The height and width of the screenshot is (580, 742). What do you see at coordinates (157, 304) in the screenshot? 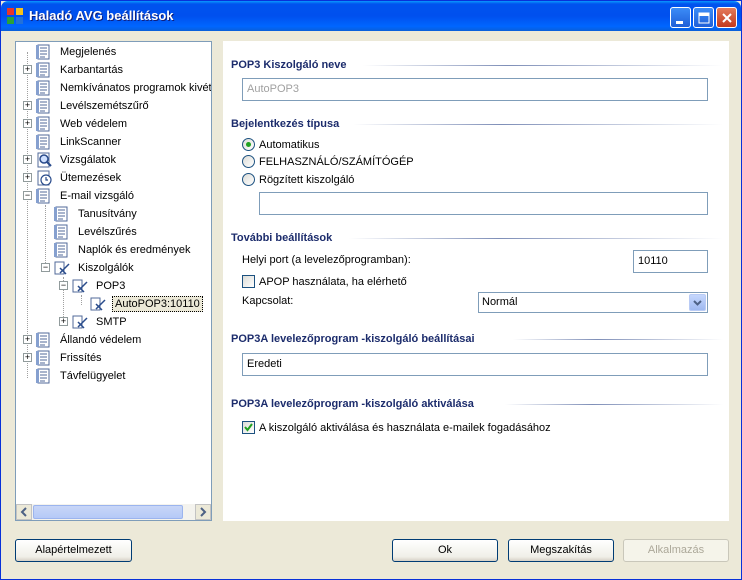
I see `selected-tree-label: AutoPOP3:10110` at bounding box center [157, 304].